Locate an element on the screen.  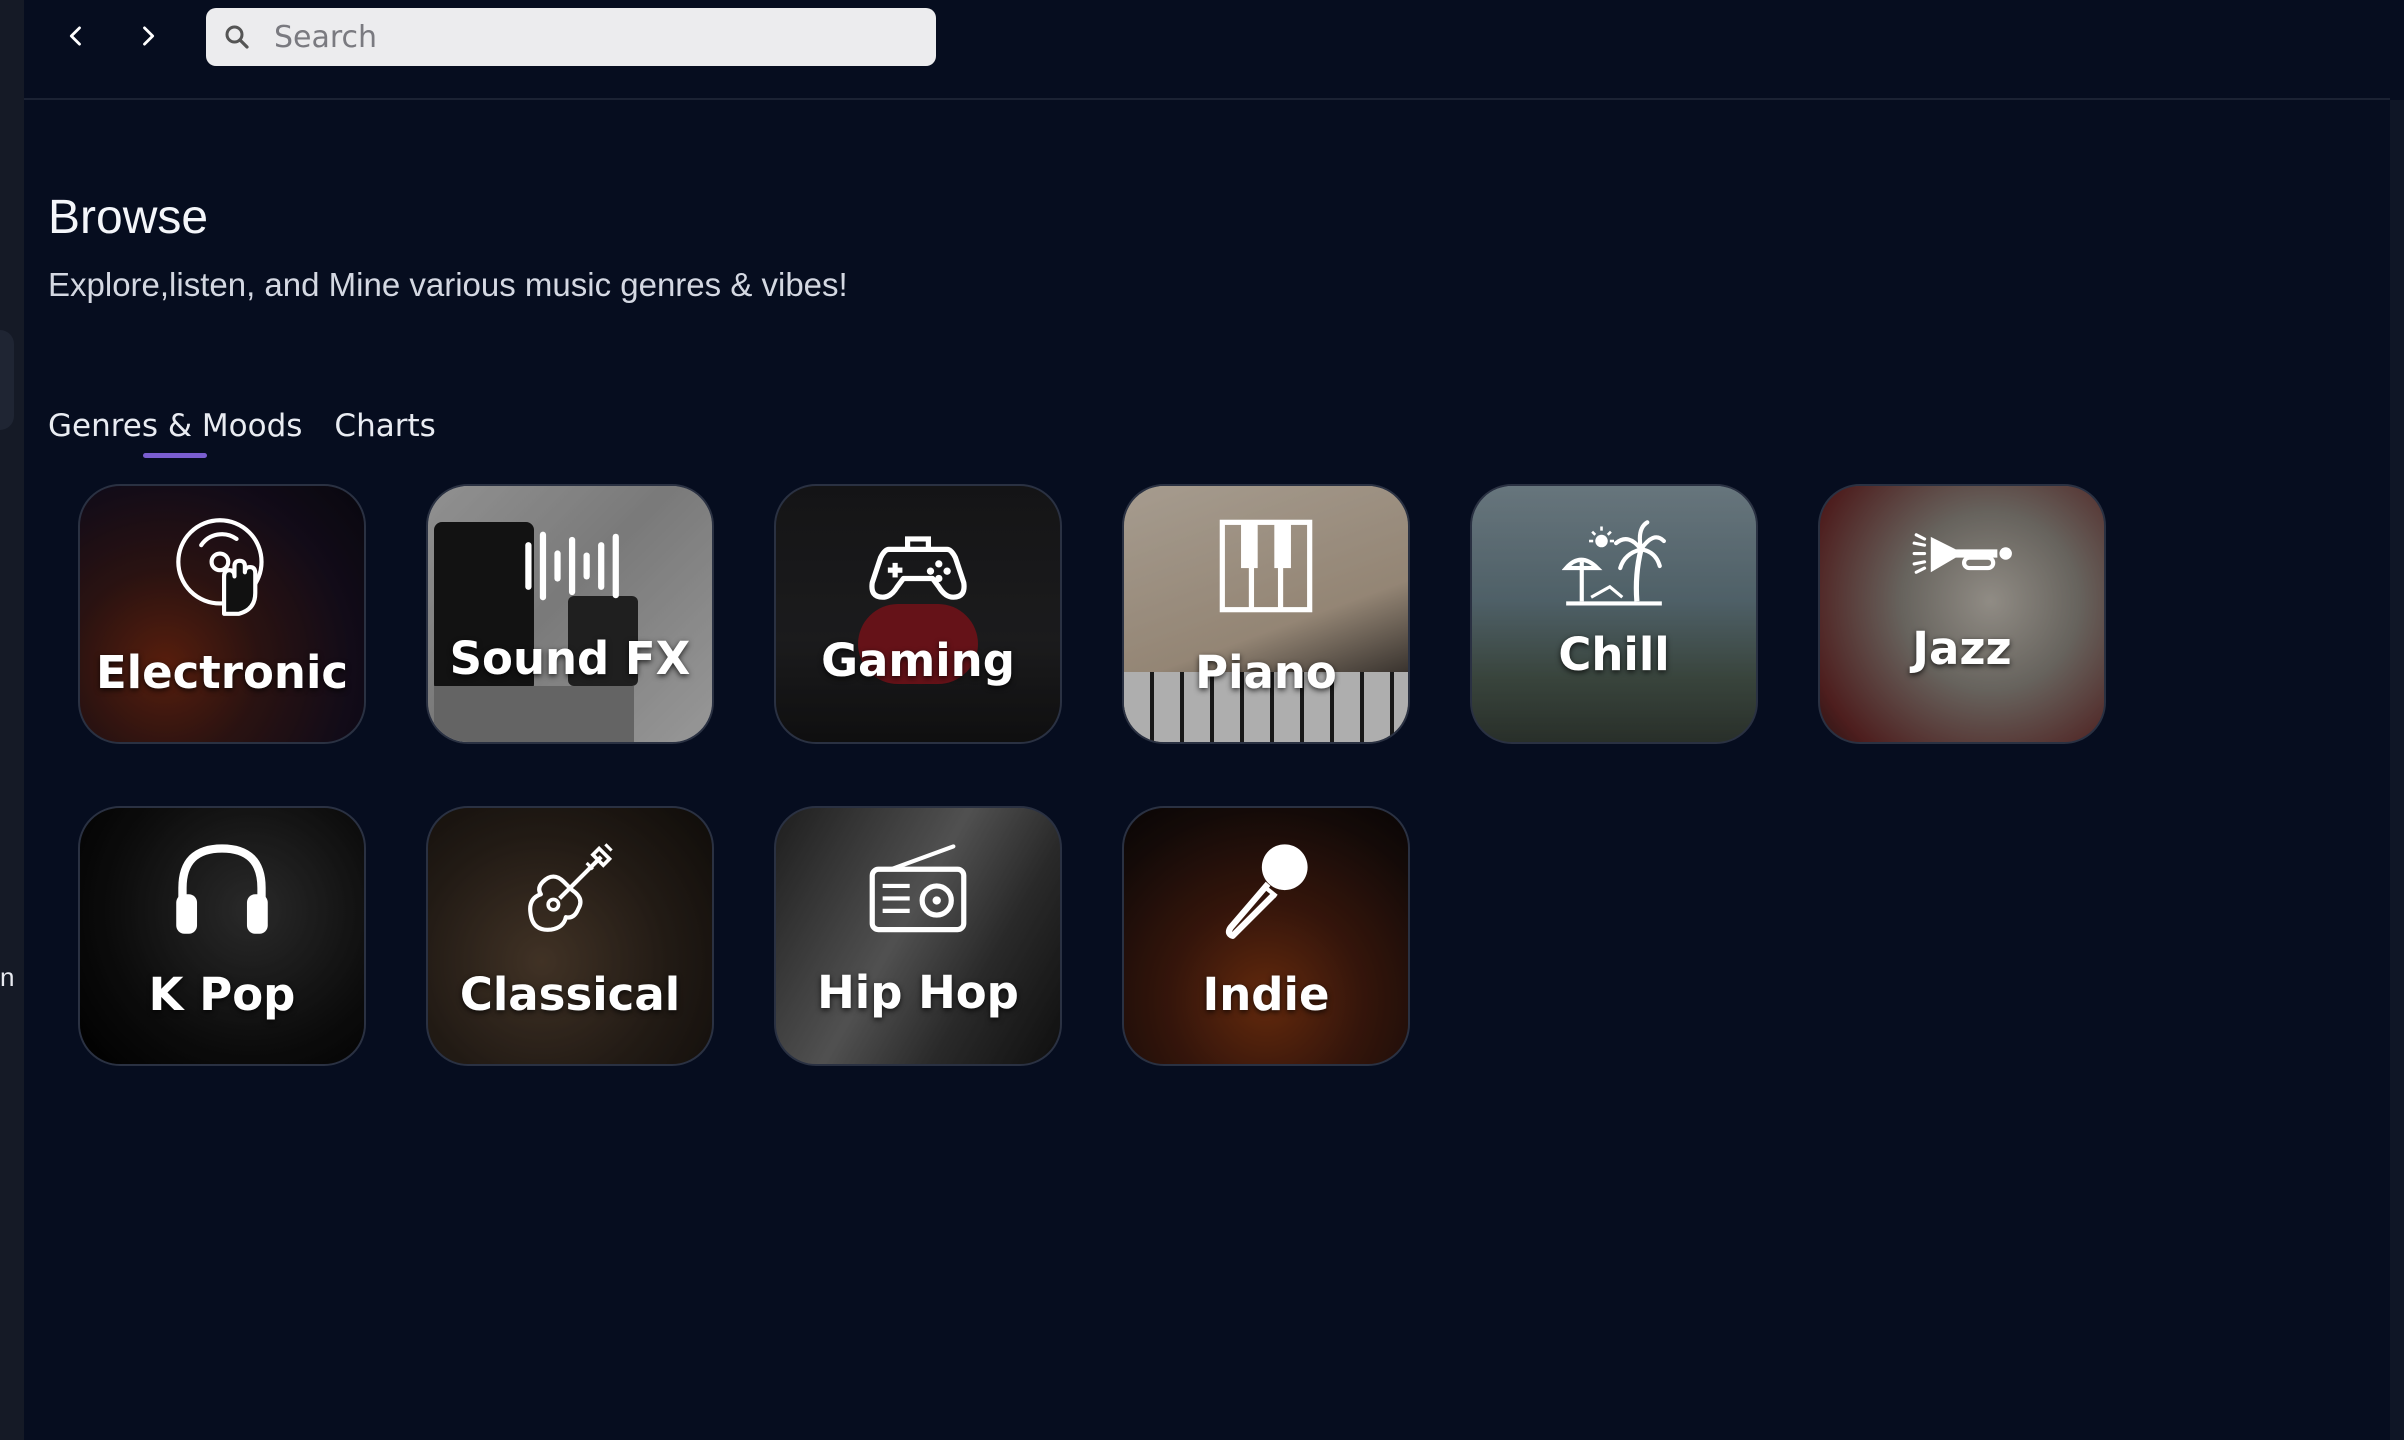
genre-label: K Pop is located at coordinates (222, 994).